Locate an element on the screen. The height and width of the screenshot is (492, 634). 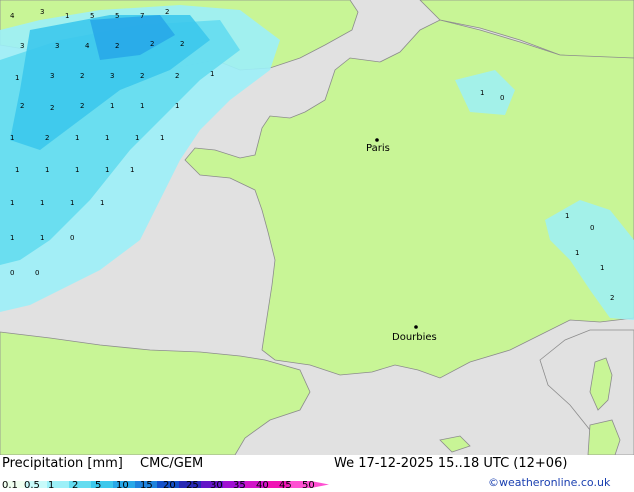
svg-text: 7 is located at coordinates (142, 16).